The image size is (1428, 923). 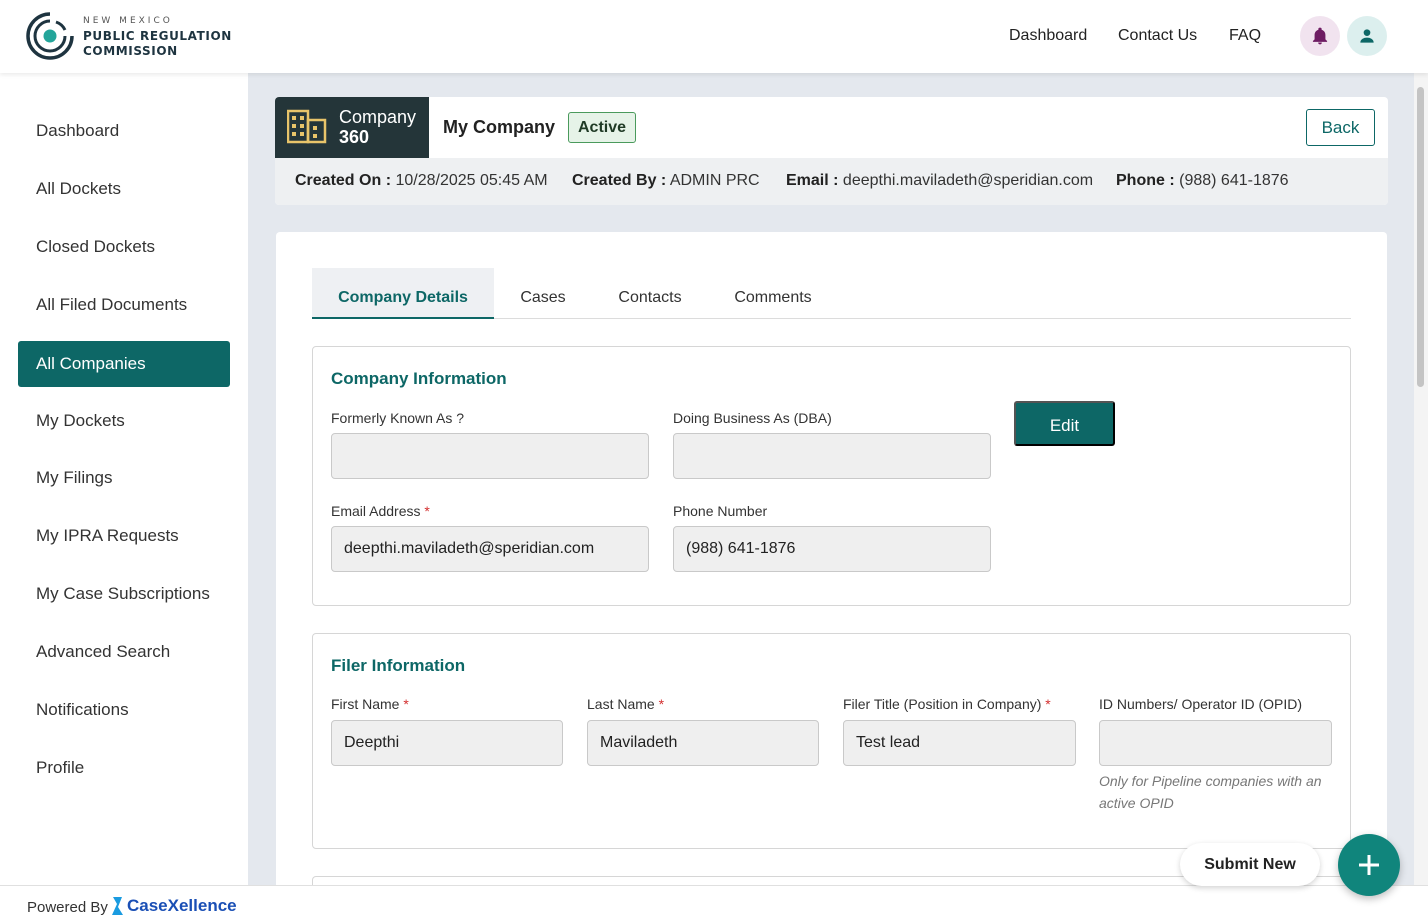 I want to click on phone-field, so click(x=832, y=549).